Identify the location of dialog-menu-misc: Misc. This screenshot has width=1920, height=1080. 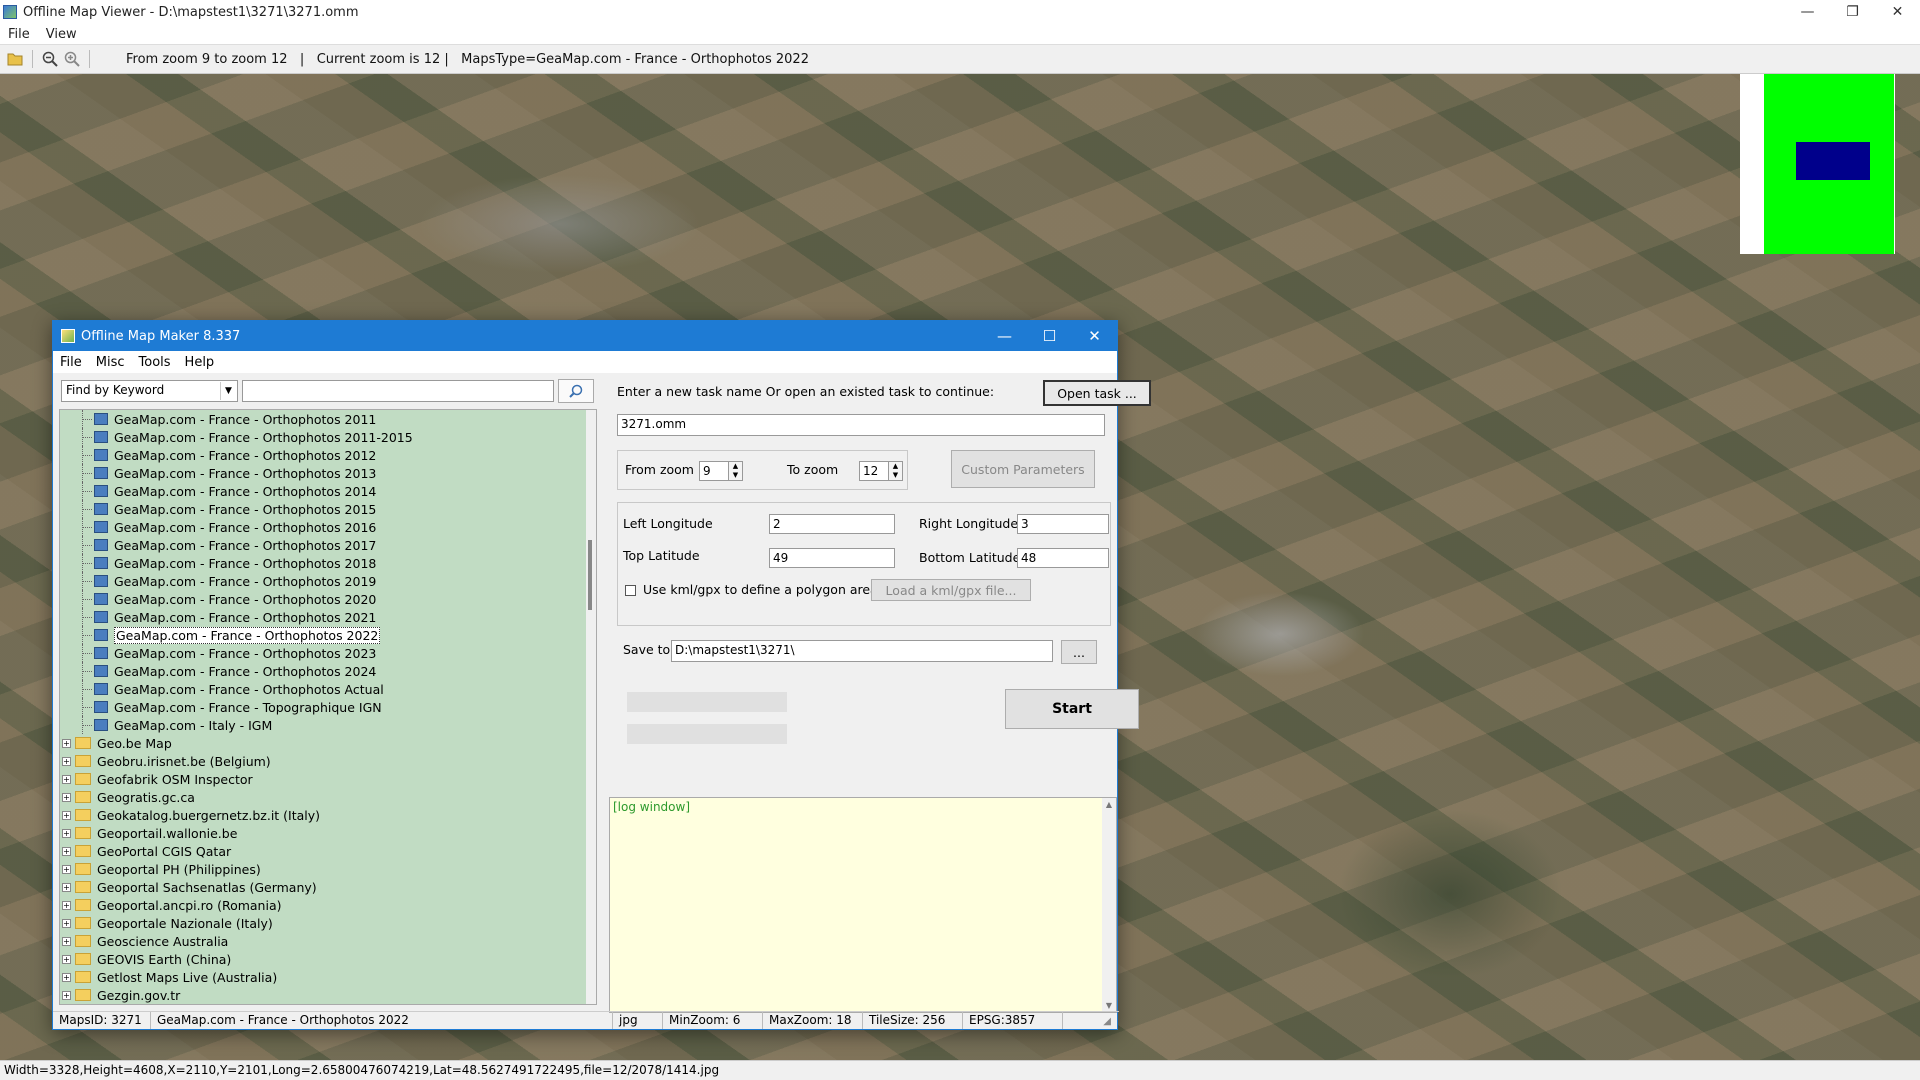
(110, 362).